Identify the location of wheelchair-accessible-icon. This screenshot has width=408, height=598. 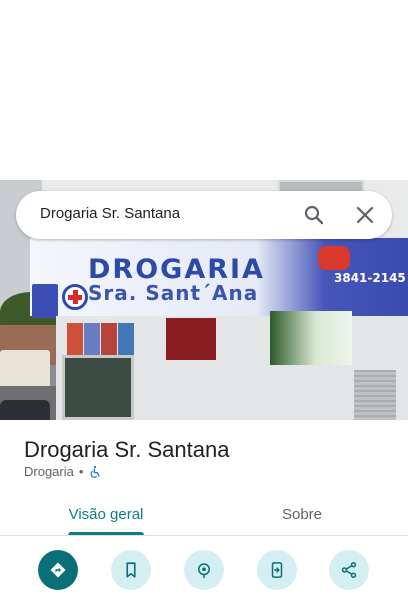
(95, 471).